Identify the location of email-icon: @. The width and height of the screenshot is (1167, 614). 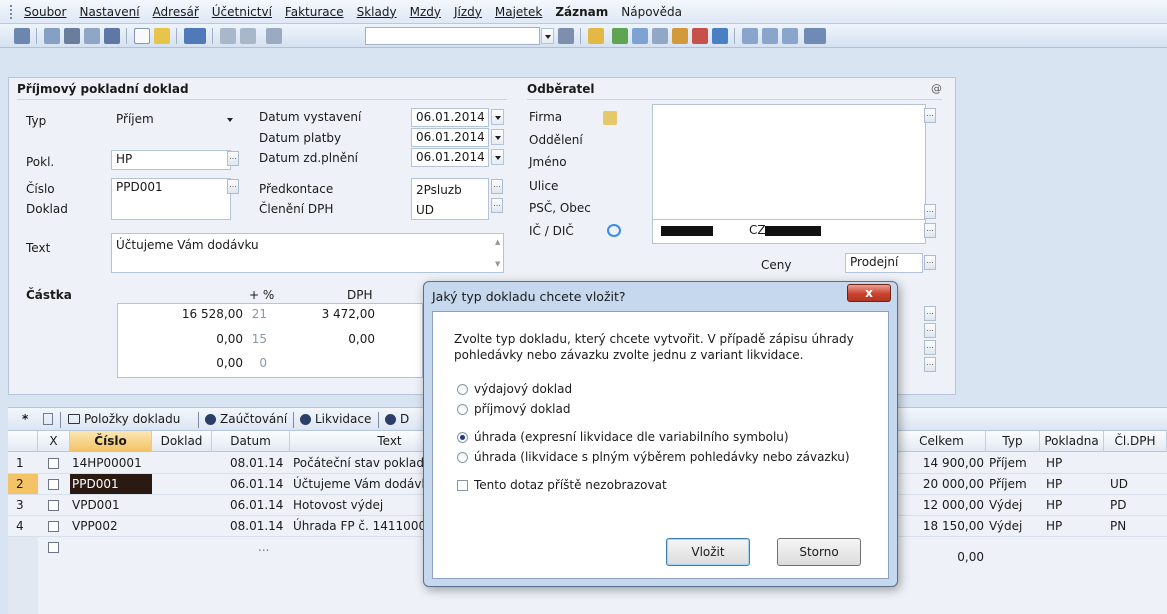
(936, 88).